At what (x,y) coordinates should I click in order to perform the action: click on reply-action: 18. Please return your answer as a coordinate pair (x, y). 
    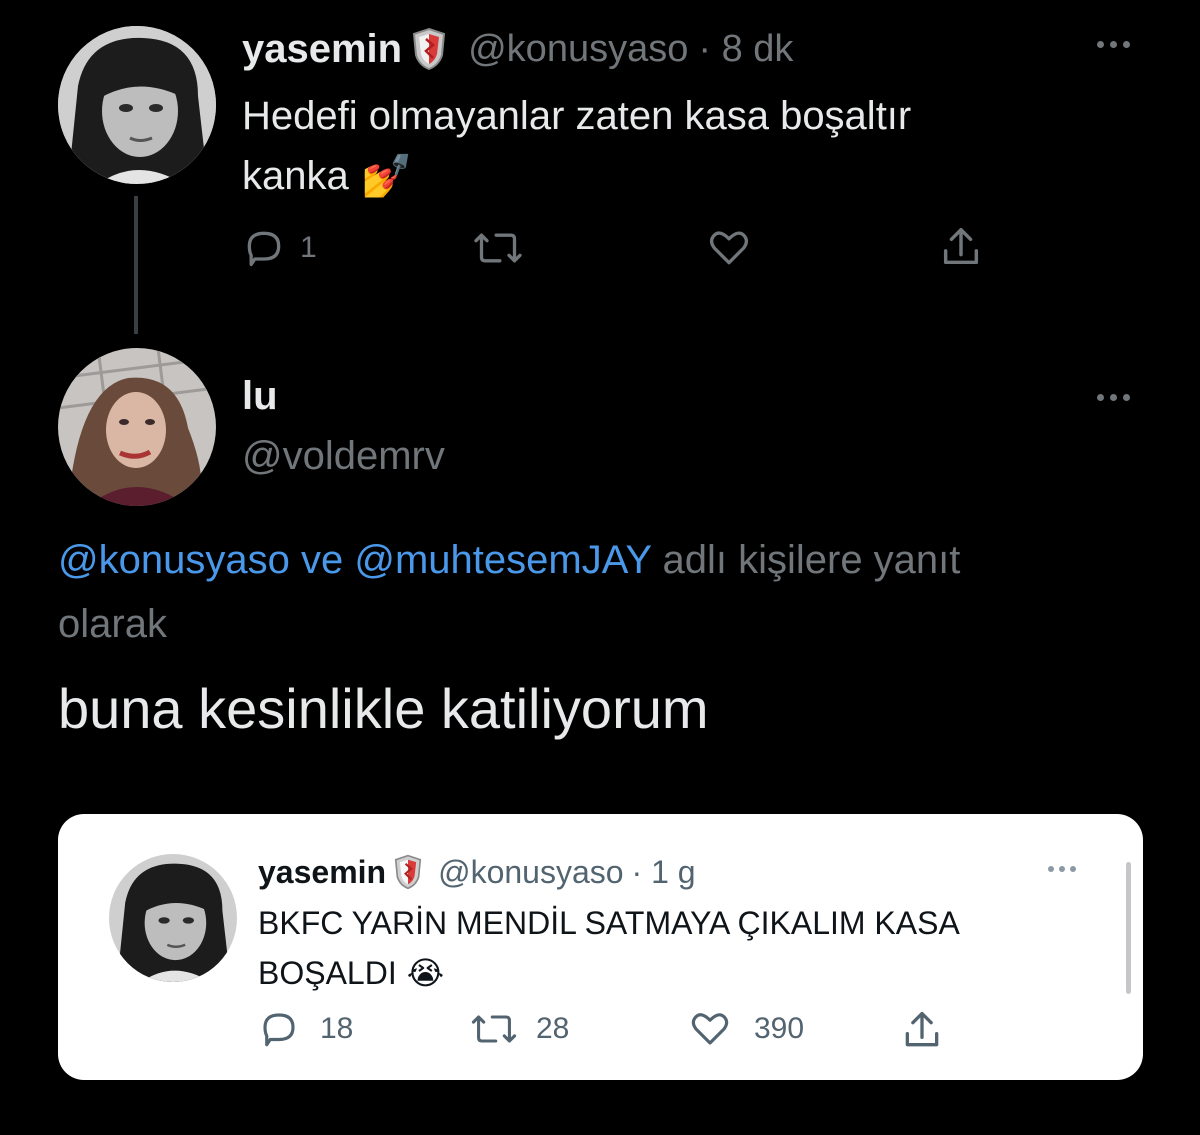
    Looking at the image, I should click on (305, 1029).